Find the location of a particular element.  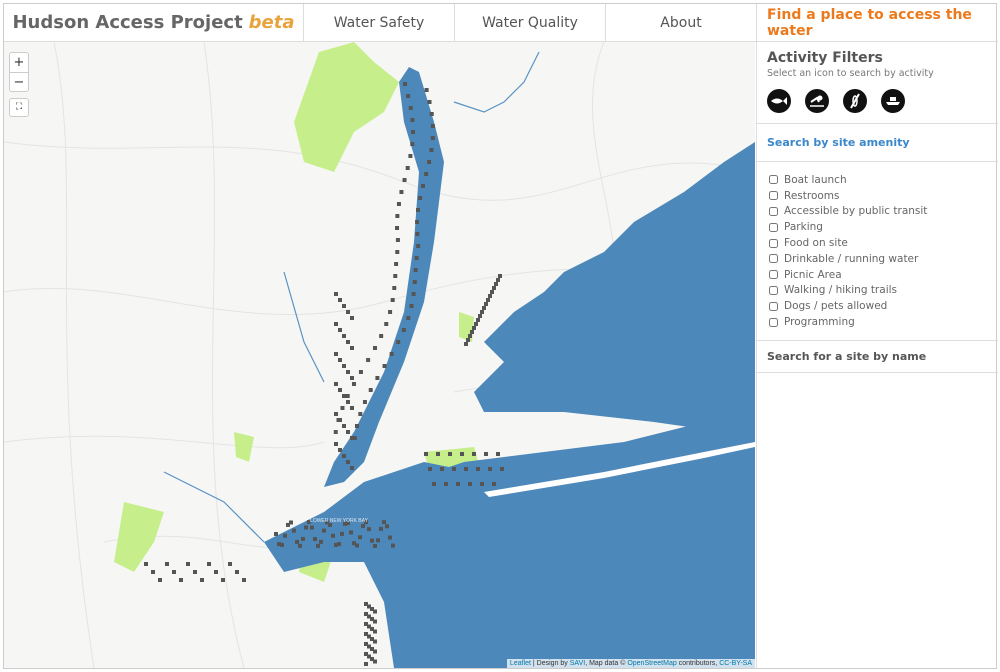

osm-link: OpenStreetMap is located at coordinates (651, 663).